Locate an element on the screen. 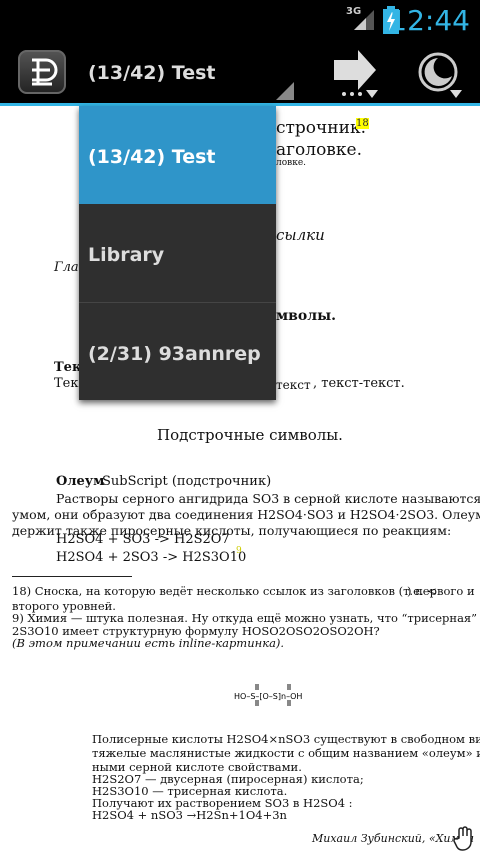  status-bar: 3G 12:44 is located at coordinates (240, 19).